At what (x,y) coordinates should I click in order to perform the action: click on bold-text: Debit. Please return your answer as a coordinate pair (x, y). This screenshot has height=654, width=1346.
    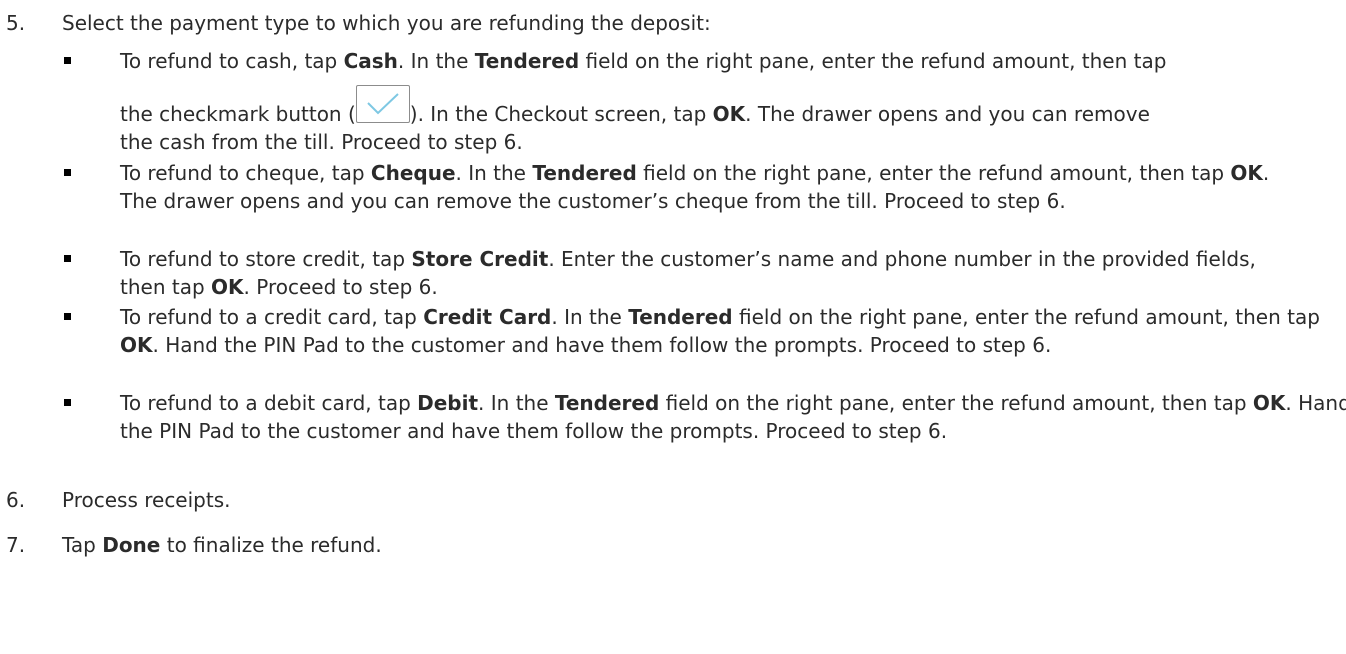
    Looking at the image, I should click on (448, 403).